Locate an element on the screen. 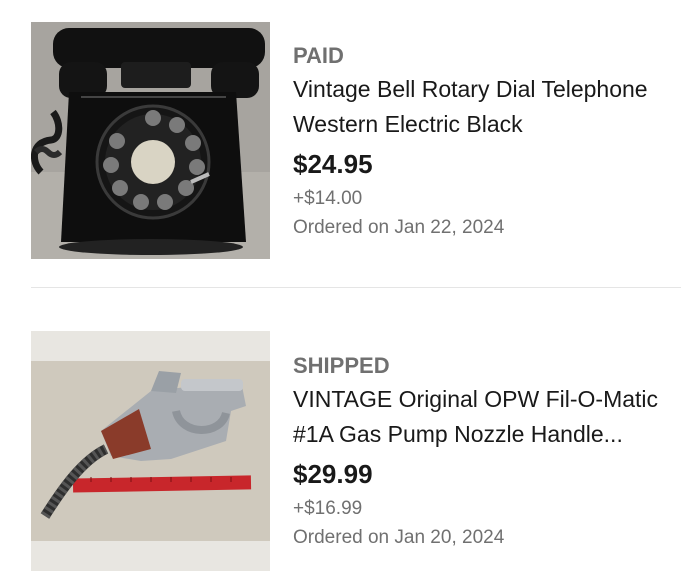  item-title-line2: Western Electric Black is located at coordinates (484, 124).